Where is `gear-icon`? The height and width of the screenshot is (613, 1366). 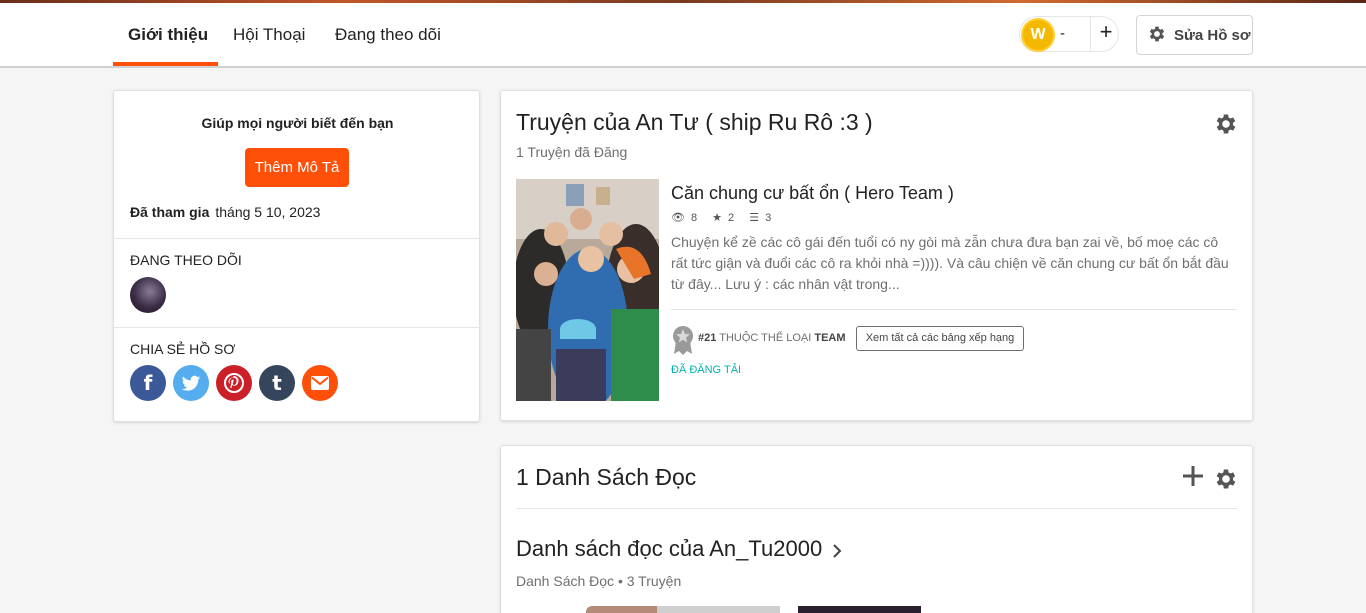
gear-icon is located at coordinates (1157, 34).